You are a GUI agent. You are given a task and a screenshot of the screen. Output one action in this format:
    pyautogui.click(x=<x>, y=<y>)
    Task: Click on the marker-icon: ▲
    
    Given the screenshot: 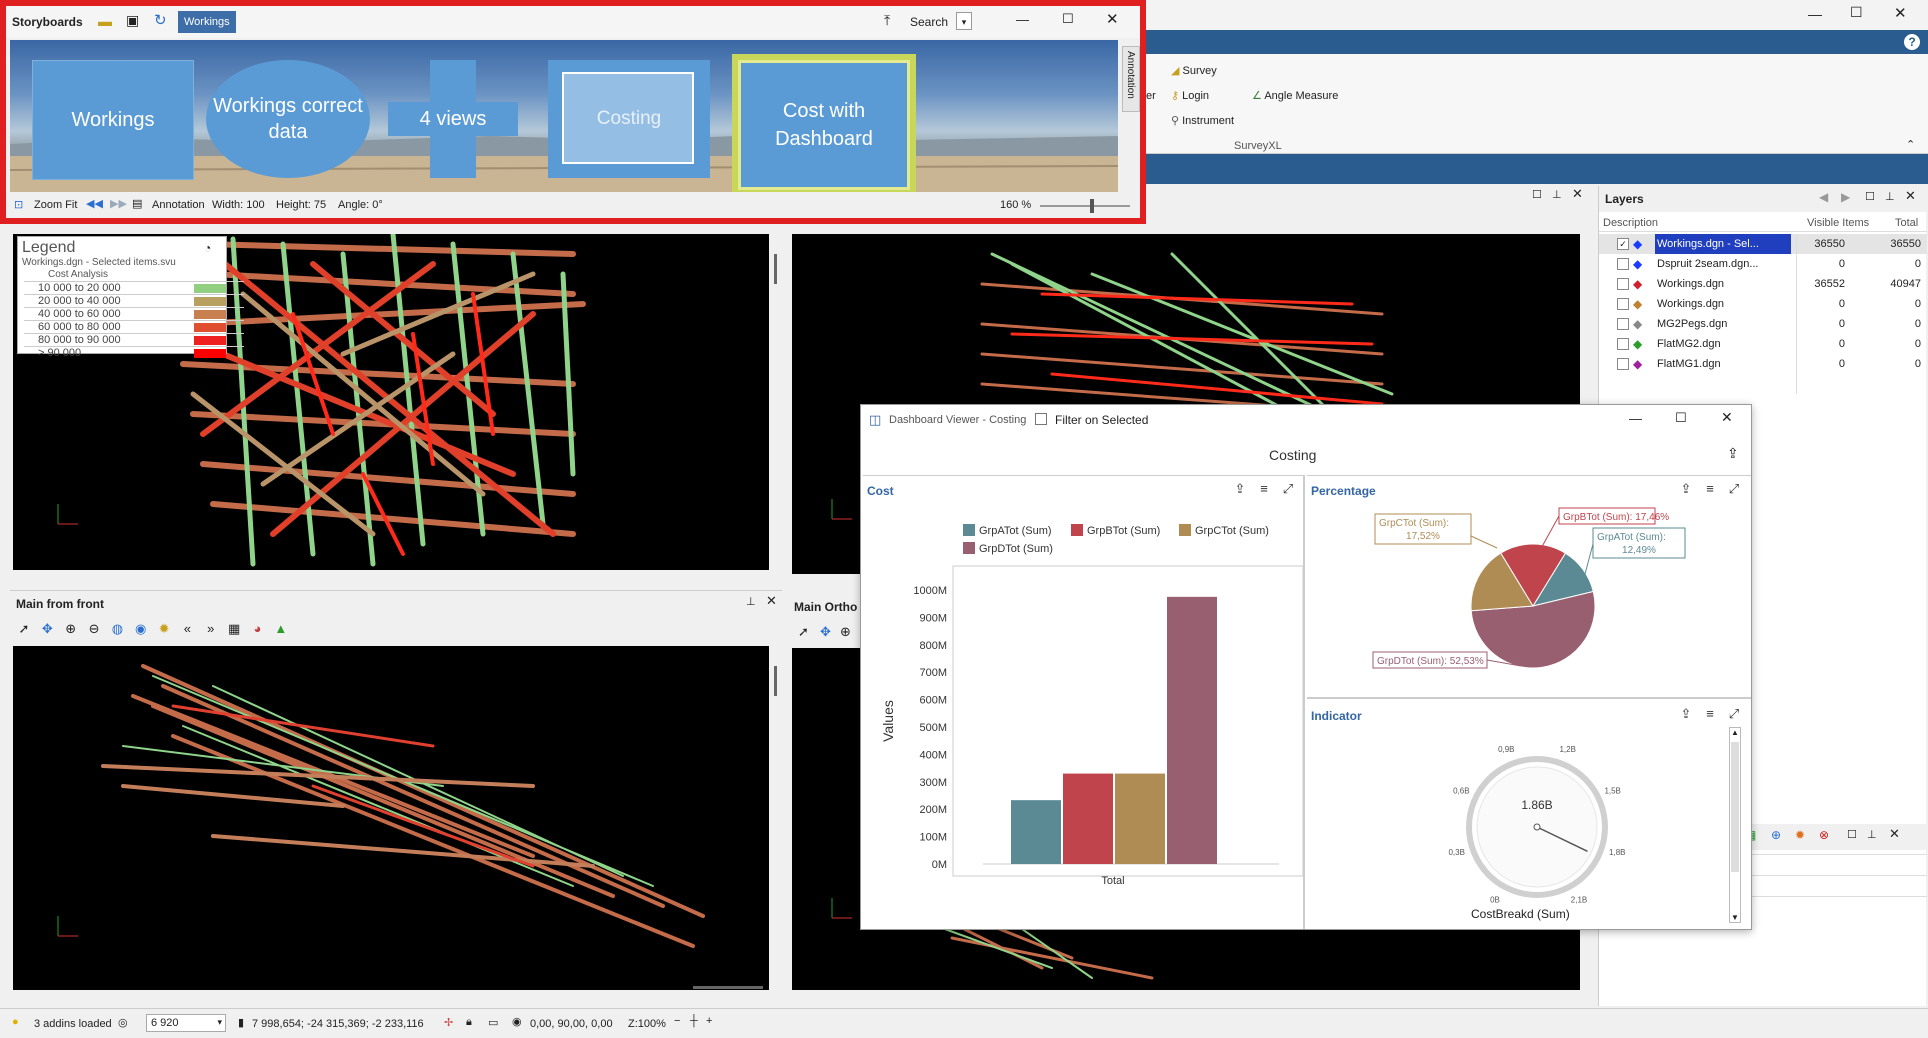 What is the action you would take?
    pyautogui.click(x=281, y=629)
    